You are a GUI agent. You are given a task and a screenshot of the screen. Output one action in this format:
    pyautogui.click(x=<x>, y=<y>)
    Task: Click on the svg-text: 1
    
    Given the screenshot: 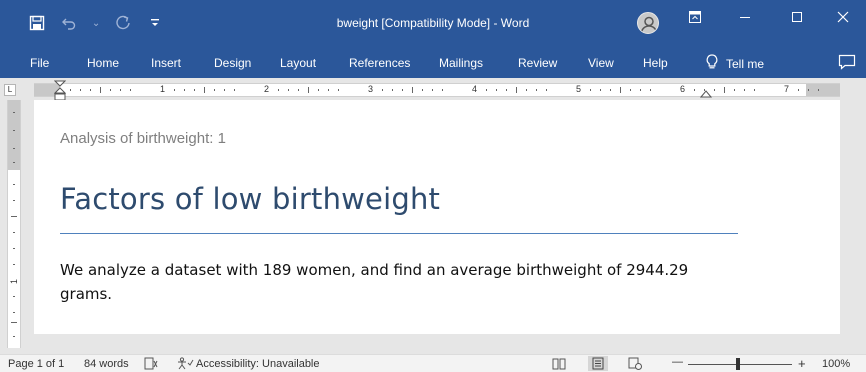 What is the action you would take?
    pyautogui.click(x=14, y=281)
    